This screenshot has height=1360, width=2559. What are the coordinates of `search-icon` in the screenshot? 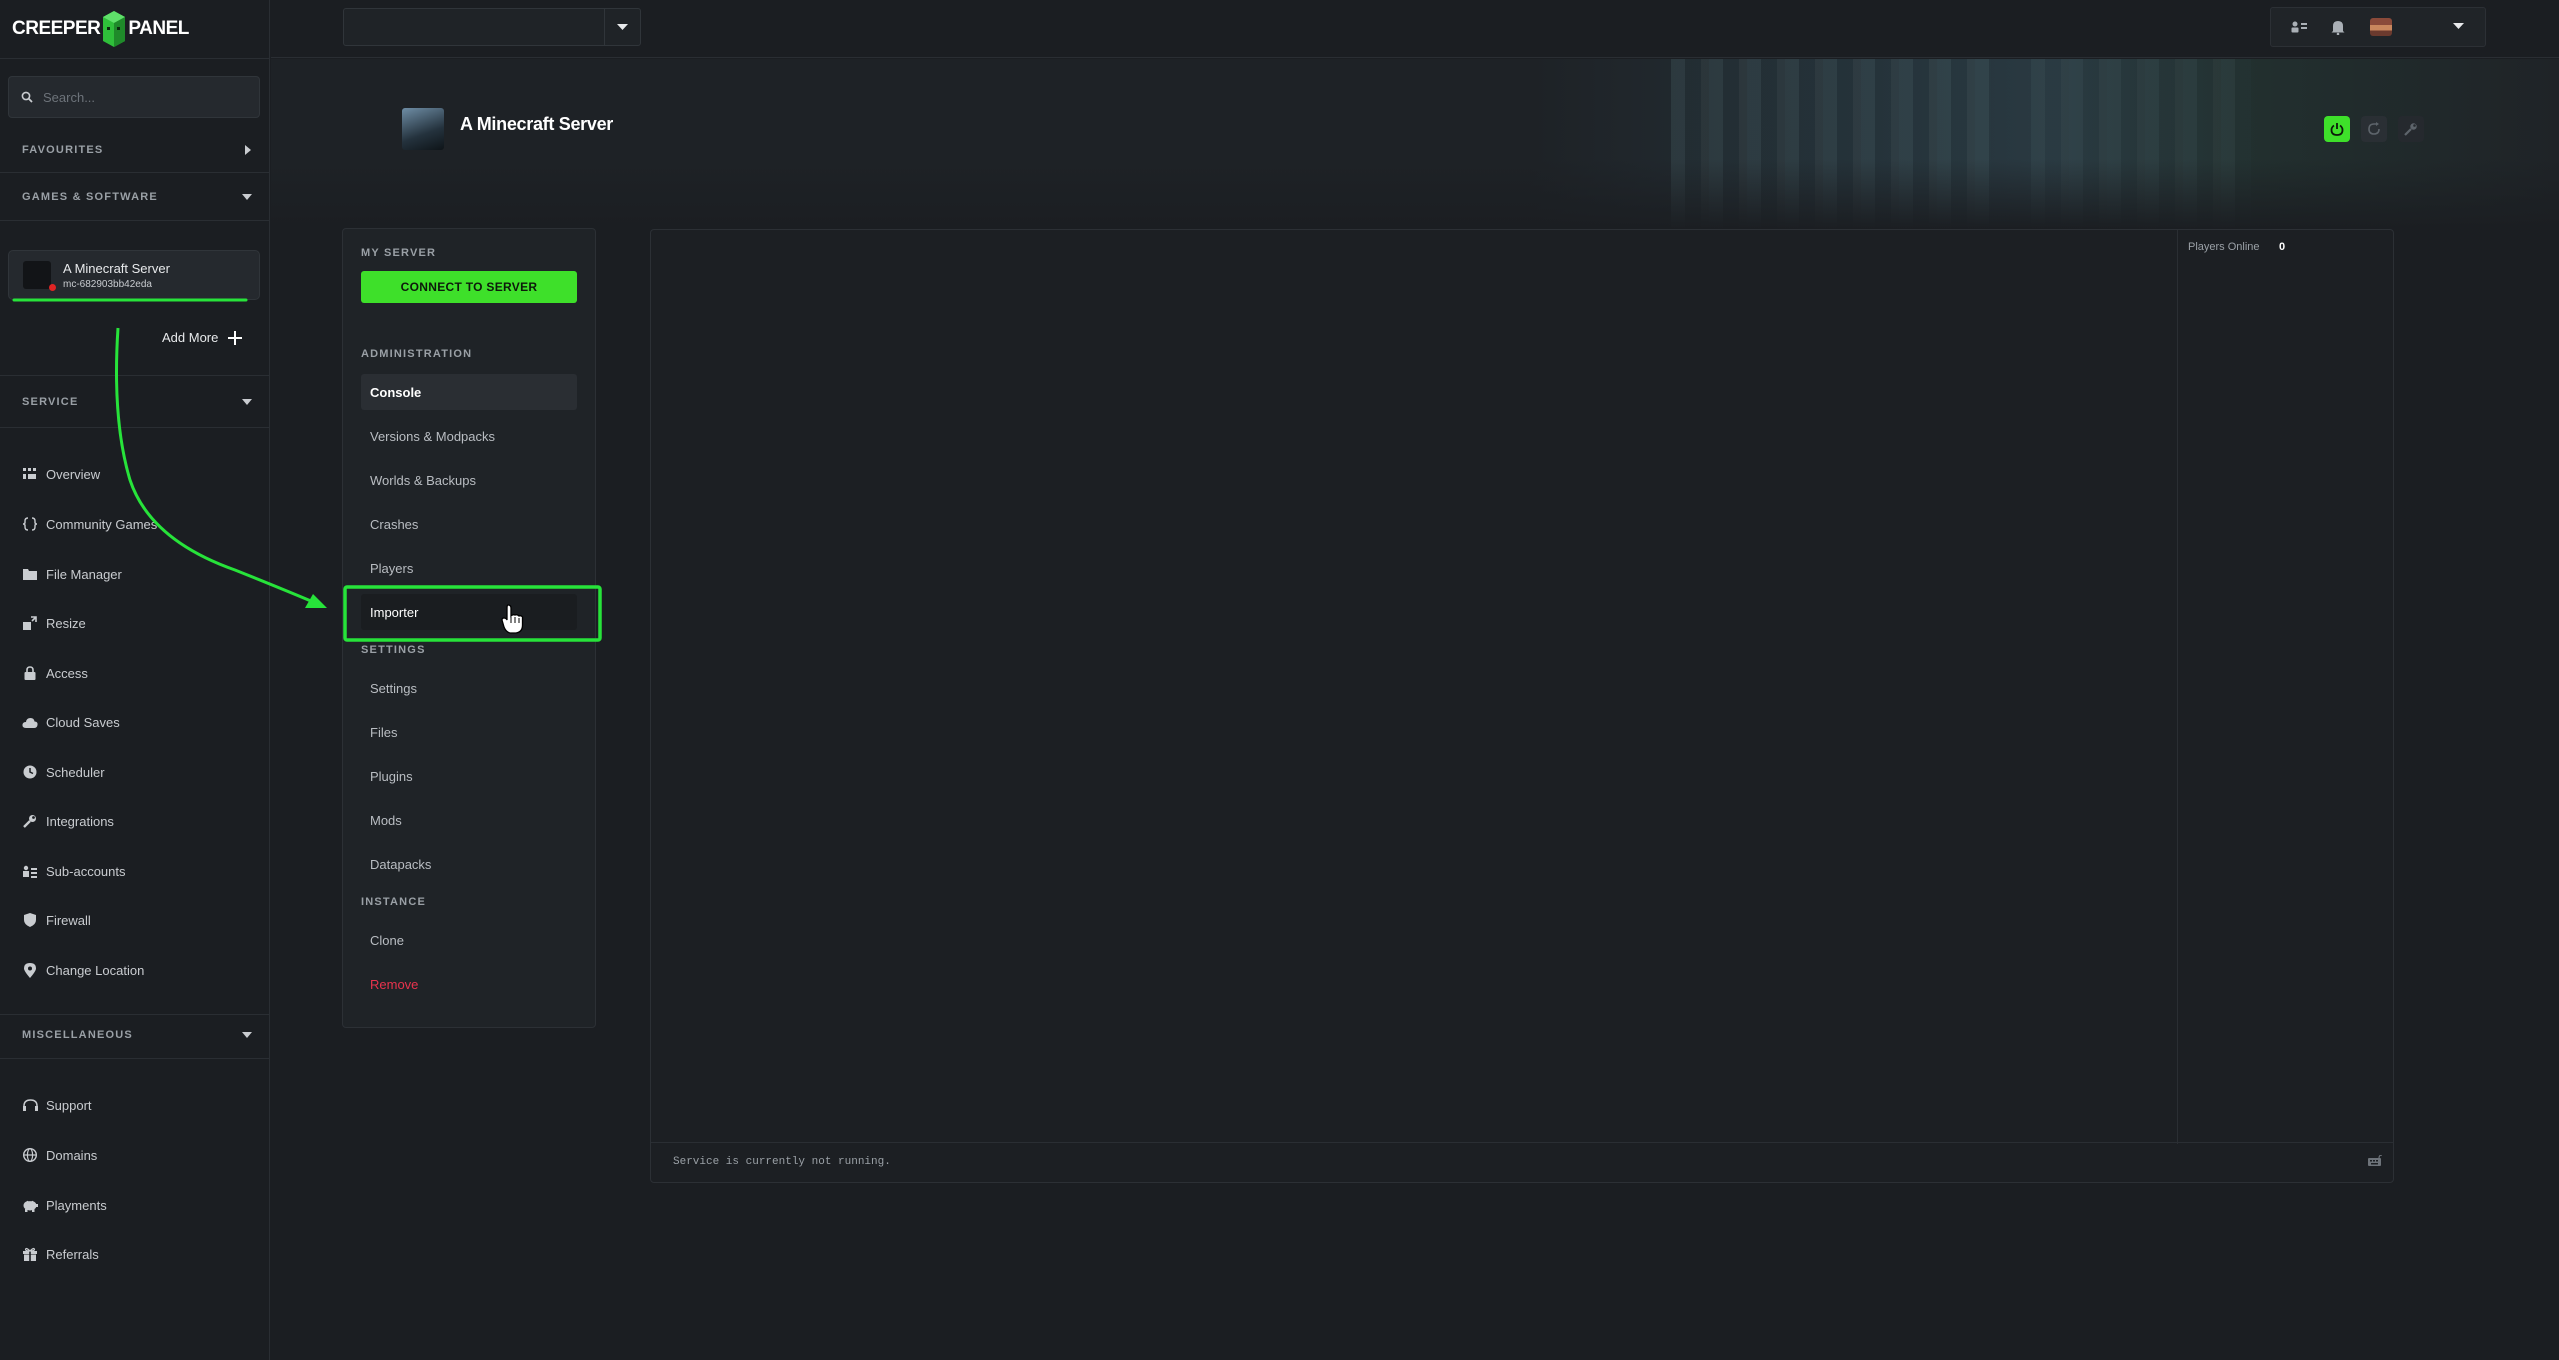 It's located at (27, 97).